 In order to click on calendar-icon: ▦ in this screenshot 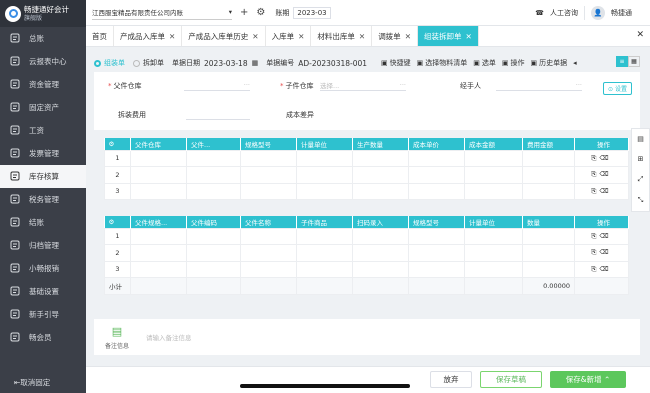, I will do `click(255, 63)`.